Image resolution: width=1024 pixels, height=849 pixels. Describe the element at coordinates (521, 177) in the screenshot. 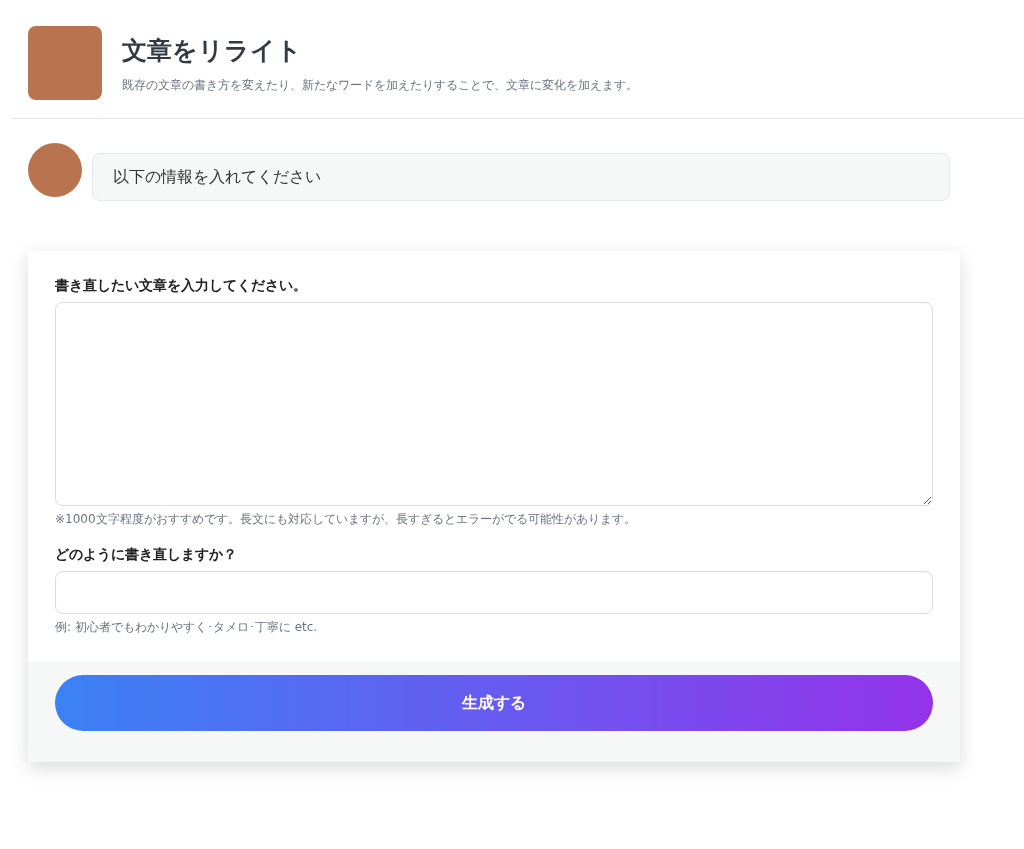

I see `chat-message: 以下の情報を入れてください` at that location.